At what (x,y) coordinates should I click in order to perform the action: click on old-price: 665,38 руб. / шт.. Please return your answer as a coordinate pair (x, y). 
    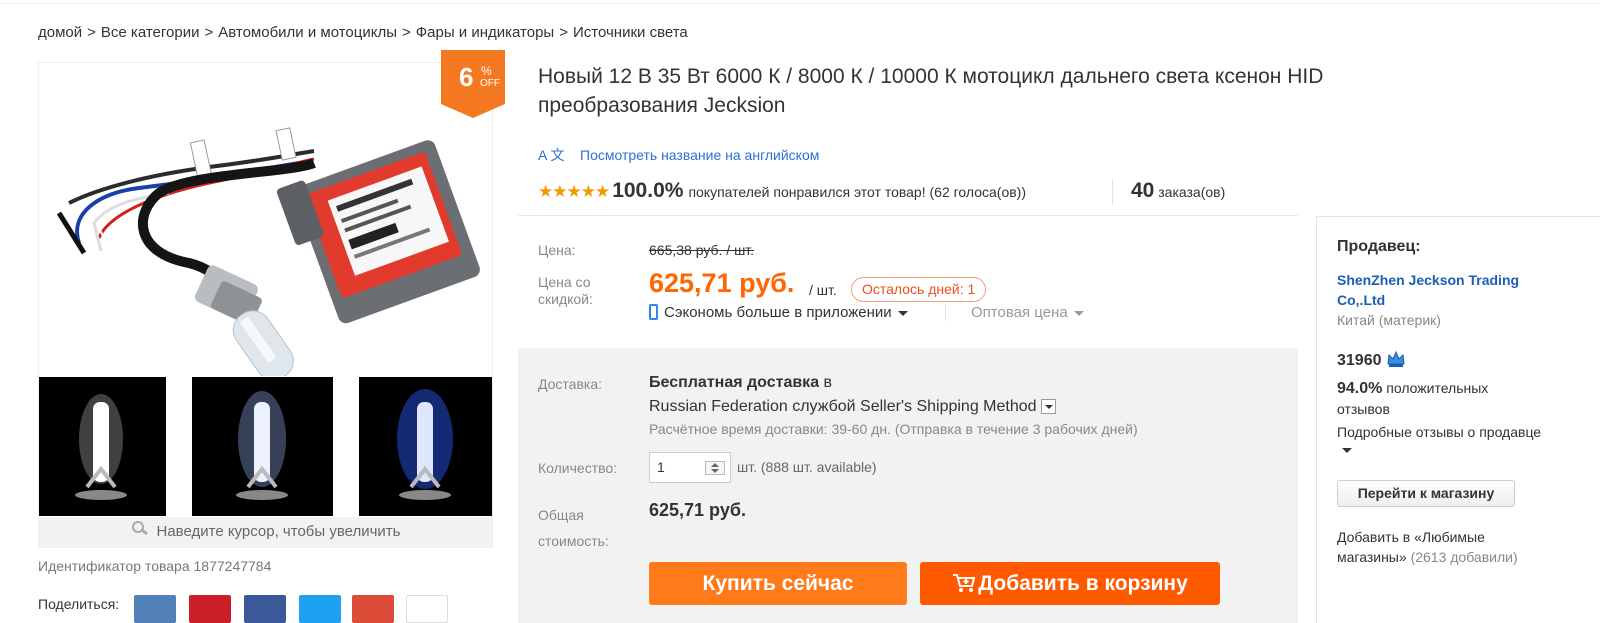
    Looking at the image, I should click on (702, 250).